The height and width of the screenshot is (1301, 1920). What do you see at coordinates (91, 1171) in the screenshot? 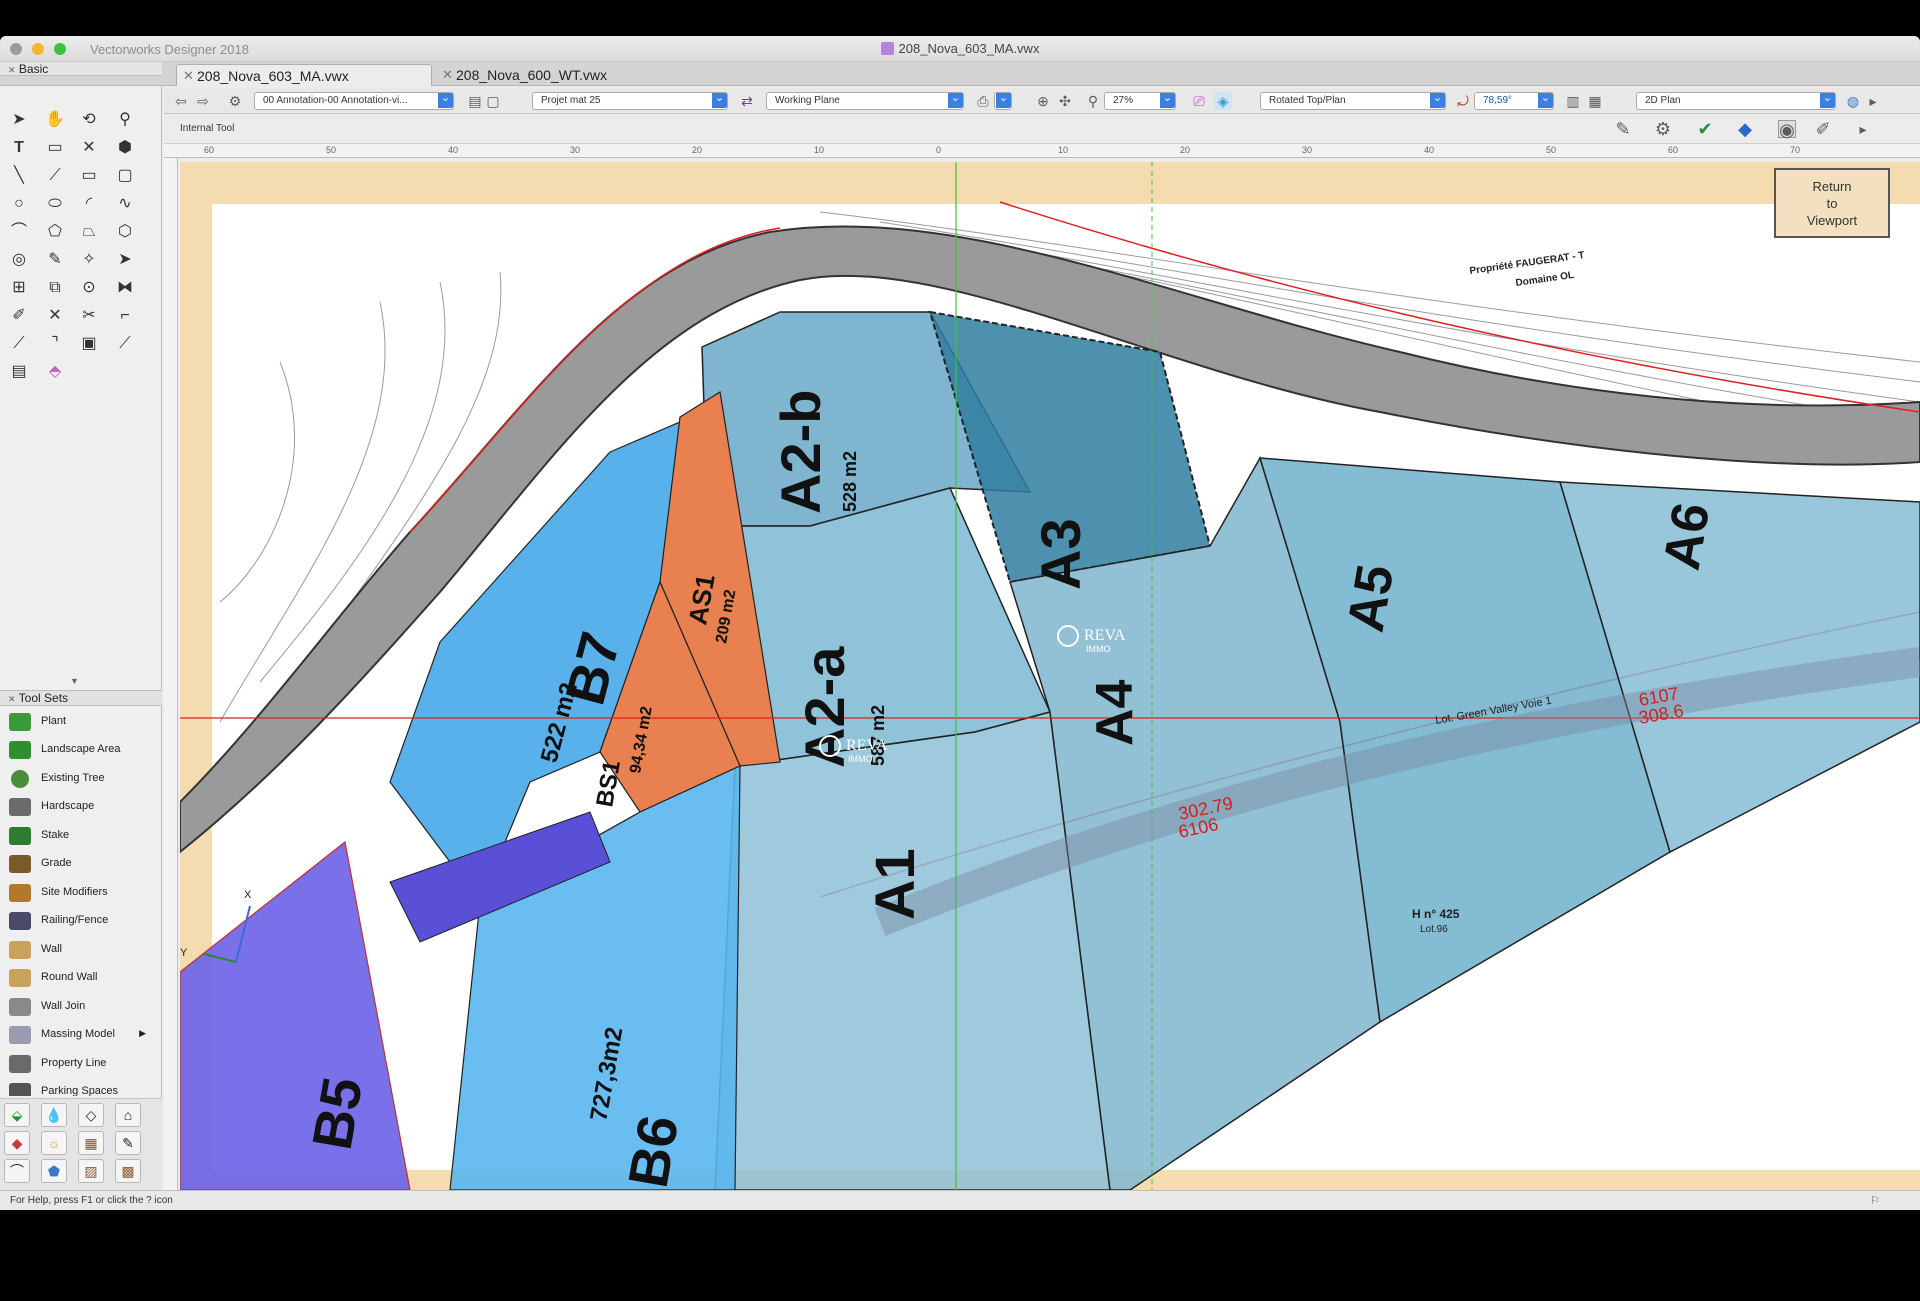
I see `3d-modeling-set-icon: ▨` at bounding box center [91, 1171].